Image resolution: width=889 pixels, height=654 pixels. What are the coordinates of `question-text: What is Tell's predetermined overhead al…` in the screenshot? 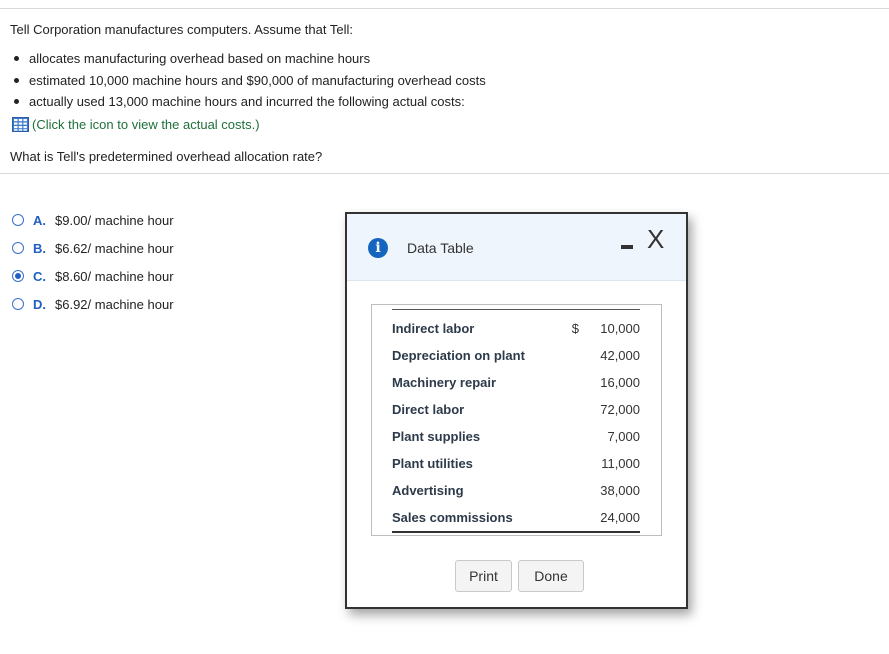 It's located at (166, 156).